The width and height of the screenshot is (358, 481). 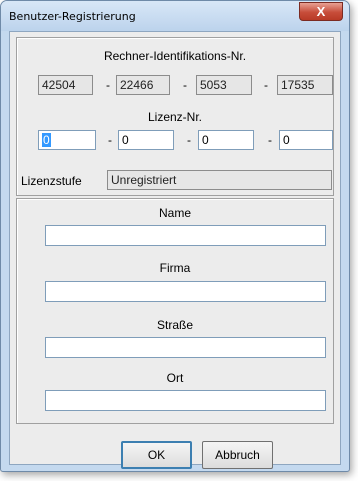 What do you see at coordinates (185, 347) in the screenshot?
I see `street-input` at bounding box center [185, 347].